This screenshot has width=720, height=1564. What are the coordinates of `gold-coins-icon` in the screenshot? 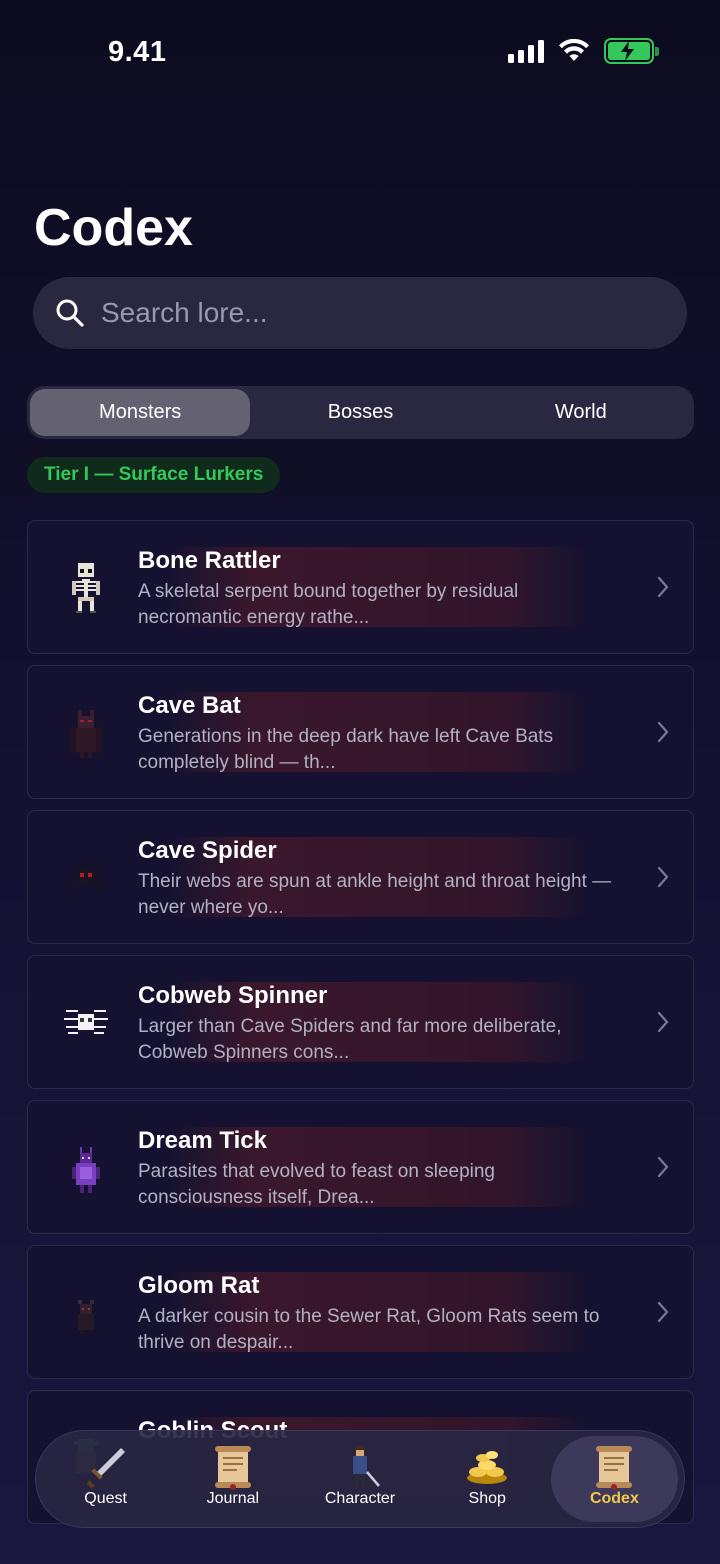 It's located at (487, 1467).